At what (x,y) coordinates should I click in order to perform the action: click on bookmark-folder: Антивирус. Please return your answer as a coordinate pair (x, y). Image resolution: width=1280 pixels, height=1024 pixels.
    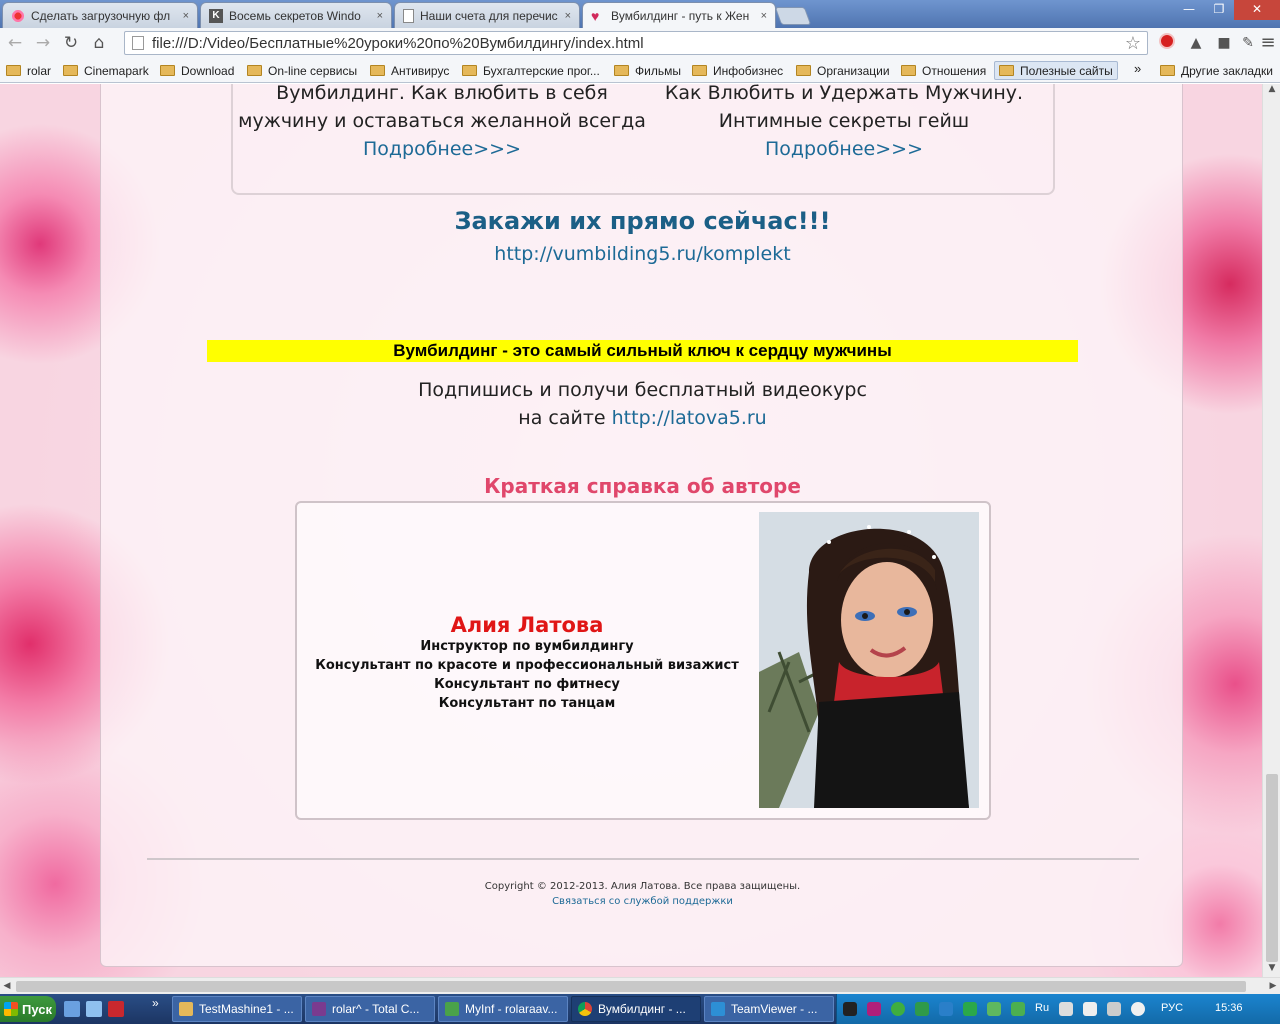
    Looking at the image, I should click on (409, 70).